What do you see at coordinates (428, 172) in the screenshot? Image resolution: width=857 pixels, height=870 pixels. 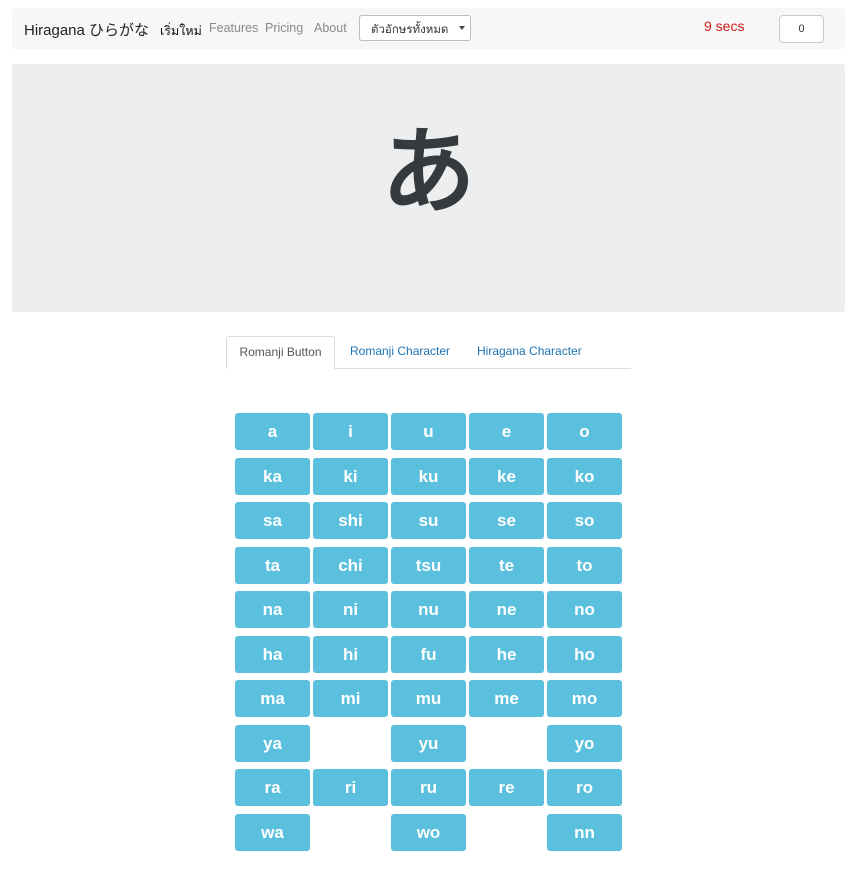 I see `current-kana: あ` at bounding box center [428, 172].